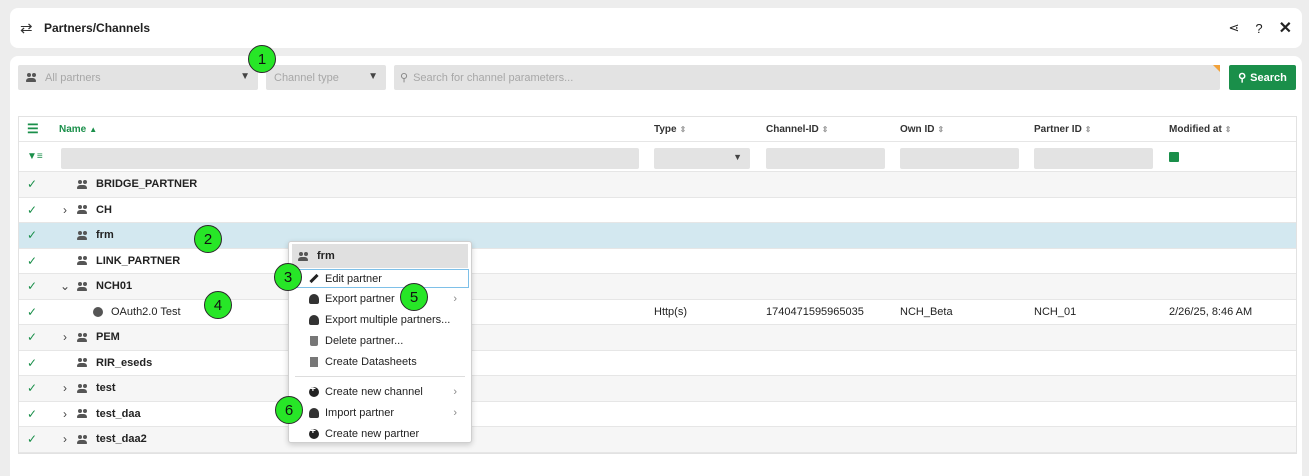 The image size is (1309, 476). I want to click on row-name-cell: › test_daa2, so click(103, 439).